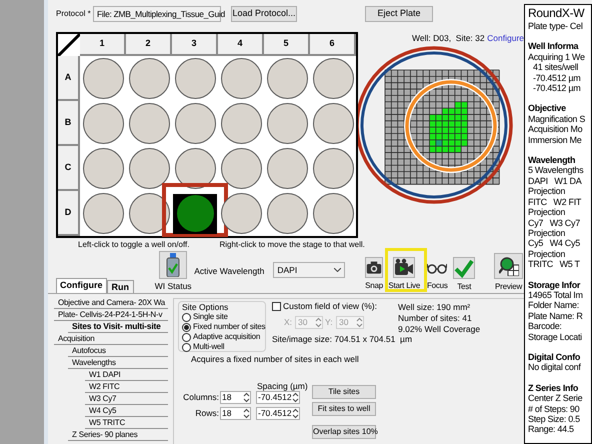  I want to click on summary-title: RoundX-W, so click(557, 13).